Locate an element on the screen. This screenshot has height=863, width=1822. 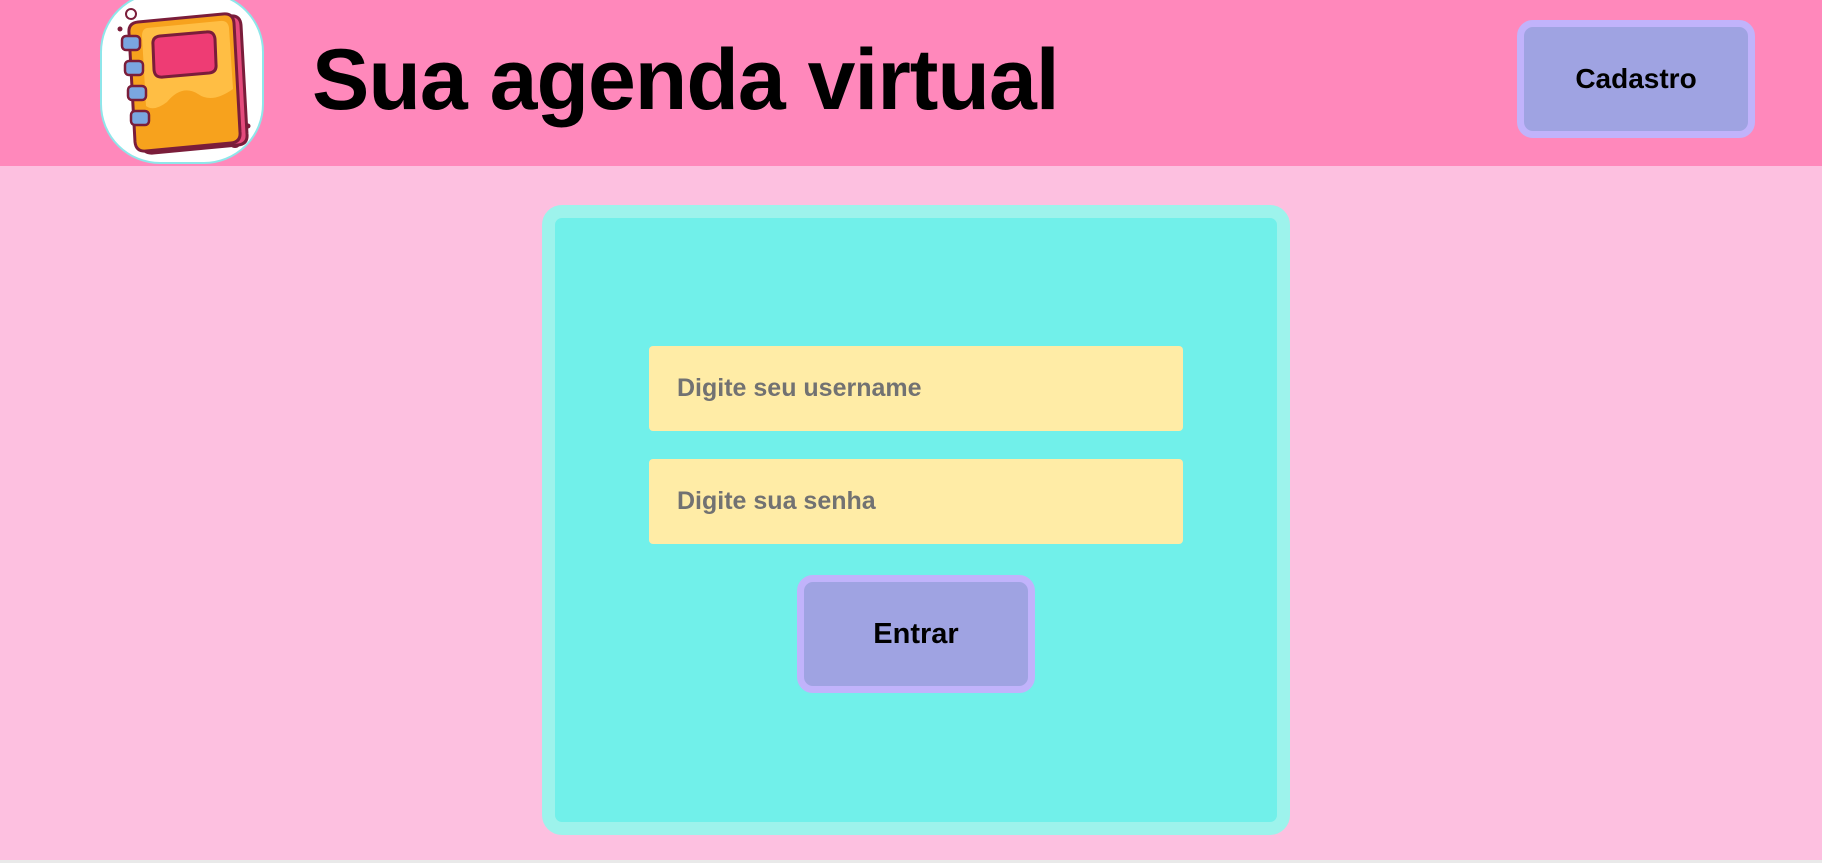
cadastro-button: Cadastro is located at coordinates (1636, 79).